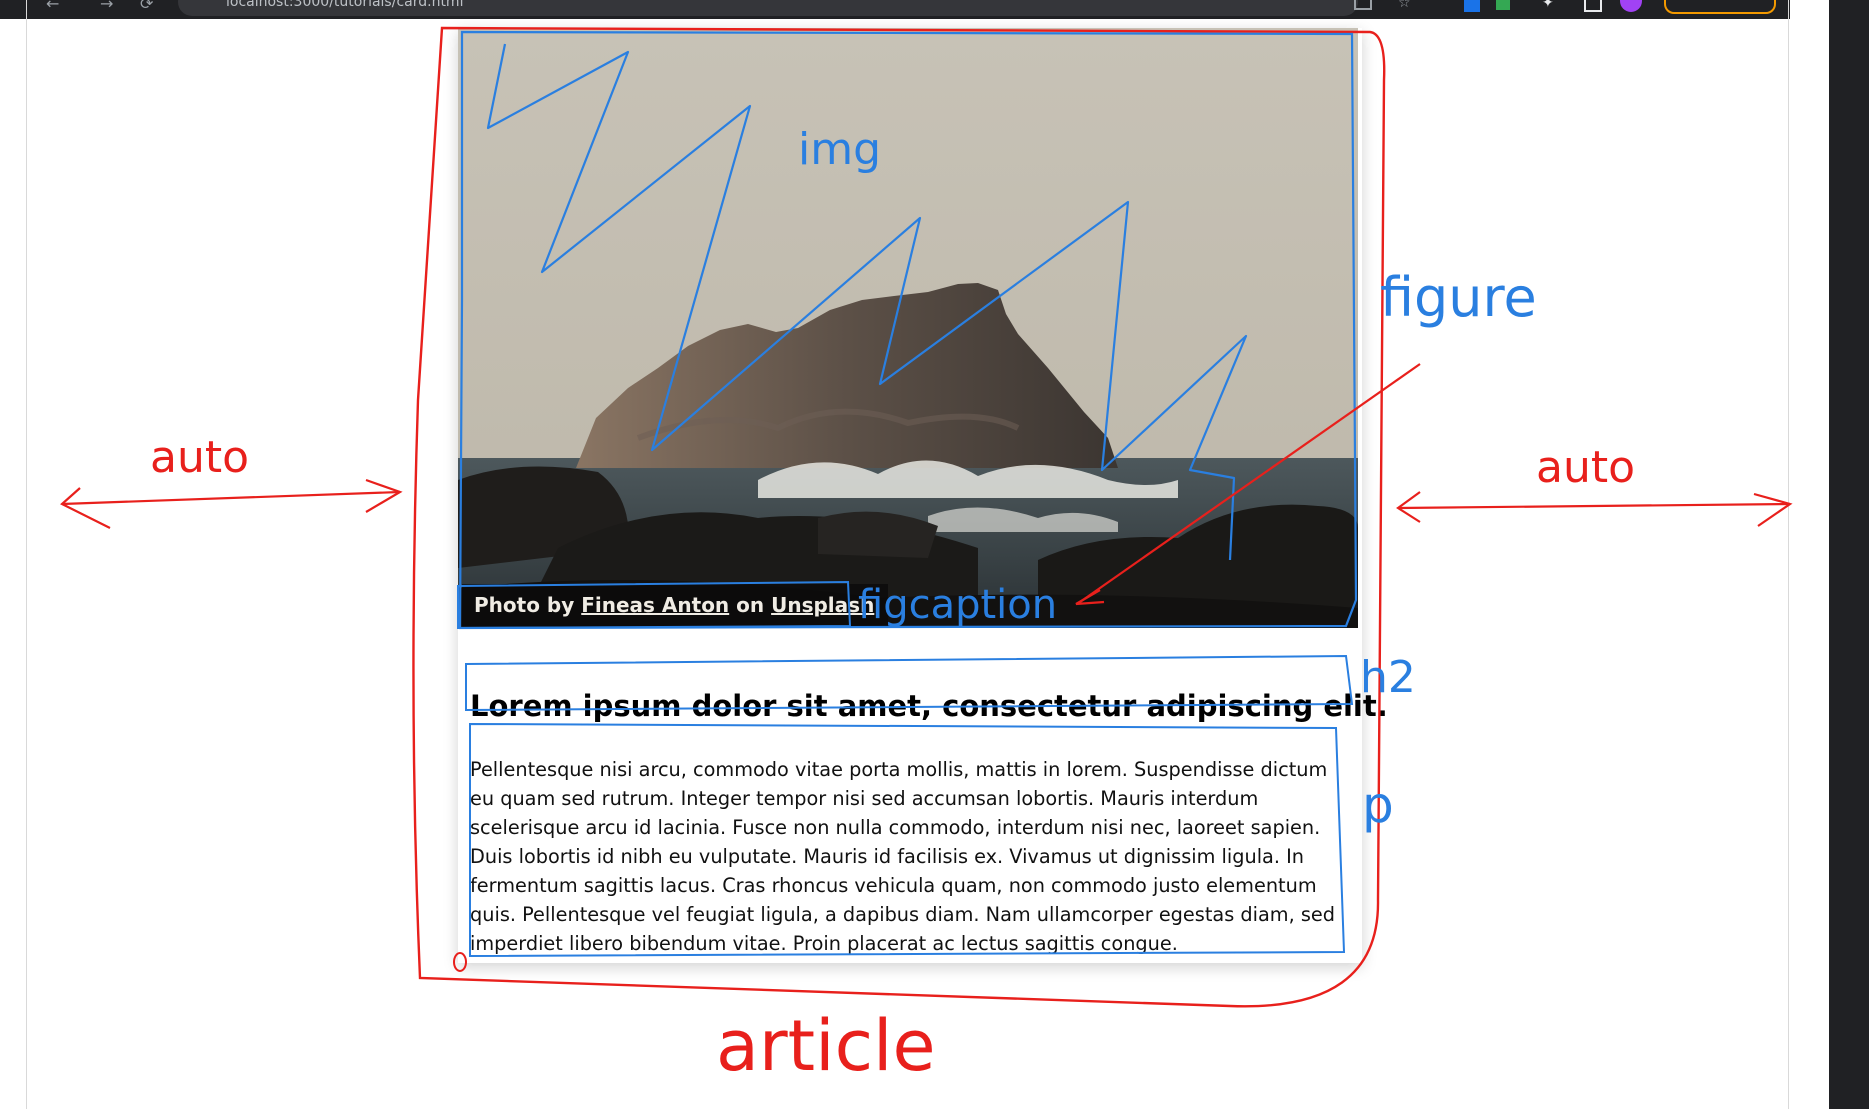 The height and width of the screenshot is (1109, 1869). I want to click on update-button, so click(1720, 7).